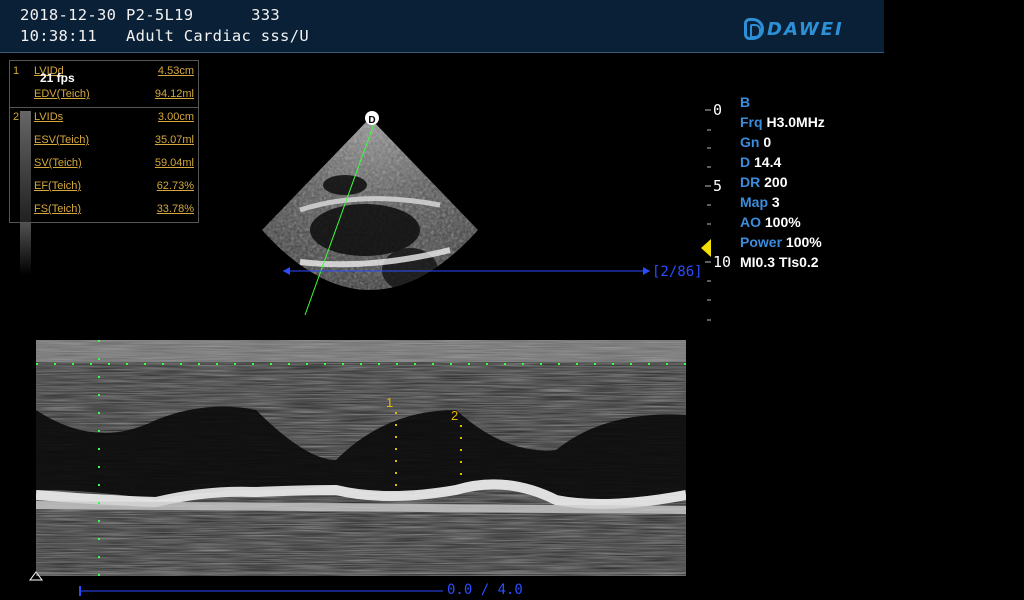  Describe the element at coordinates (718, 186) in the screenshot. I see `depth-label: 5` at that location.